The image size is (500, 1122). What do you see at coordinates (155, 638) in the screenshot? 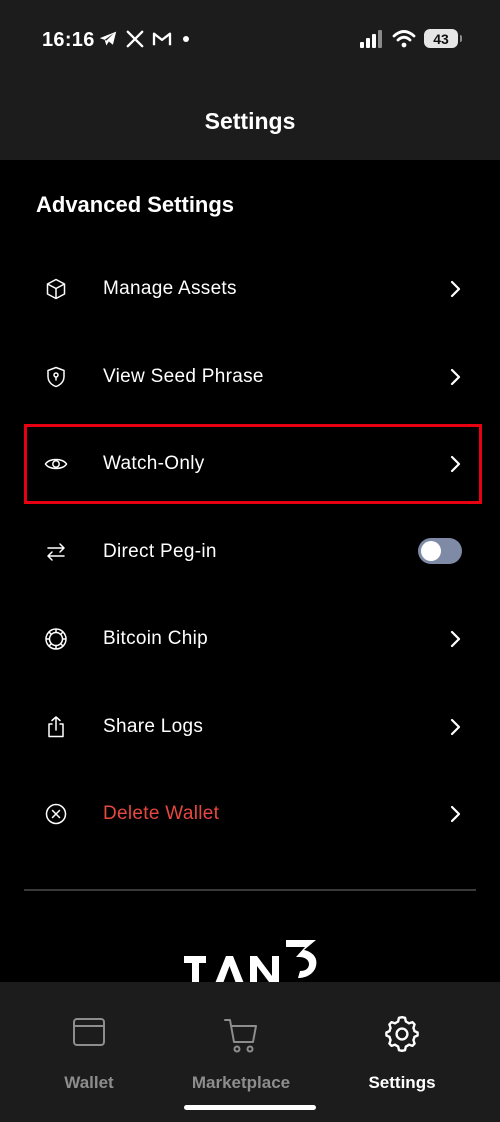
I see `menu-item-label: Bitcoin Chip` at bounding box center [155, 638].